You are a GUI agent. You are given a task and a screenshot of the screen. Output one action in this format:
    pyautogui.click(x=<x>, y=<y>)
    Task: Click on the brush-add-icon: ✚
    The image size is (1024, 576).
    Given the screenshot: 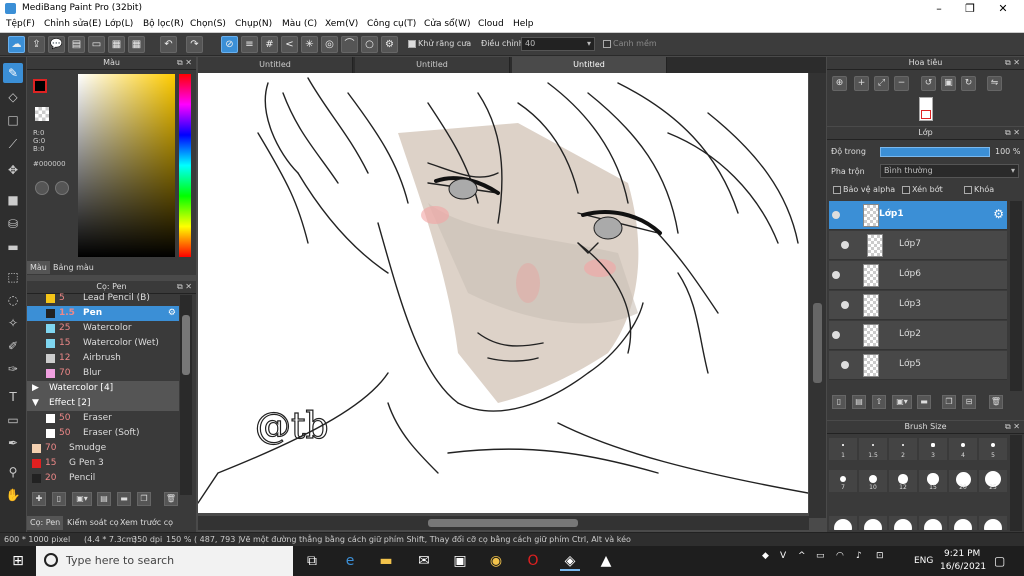 What is the action you would take?
    pyautogui.click(x=39, y=499)
    